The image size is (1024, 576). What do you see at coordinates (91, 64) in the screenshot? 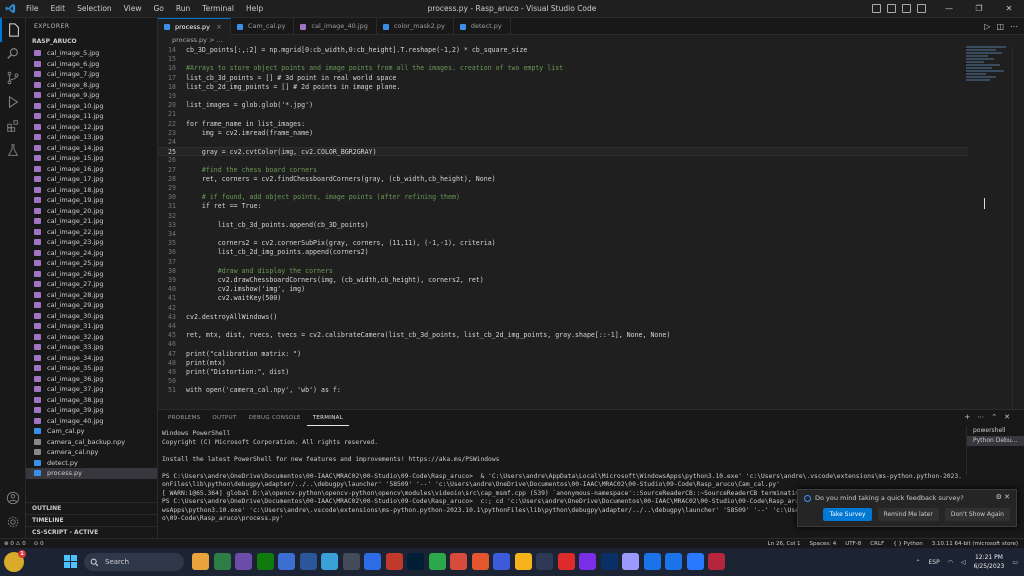
I see `file-item: cal_image_6.jpg` at bounding box center [91, 64].